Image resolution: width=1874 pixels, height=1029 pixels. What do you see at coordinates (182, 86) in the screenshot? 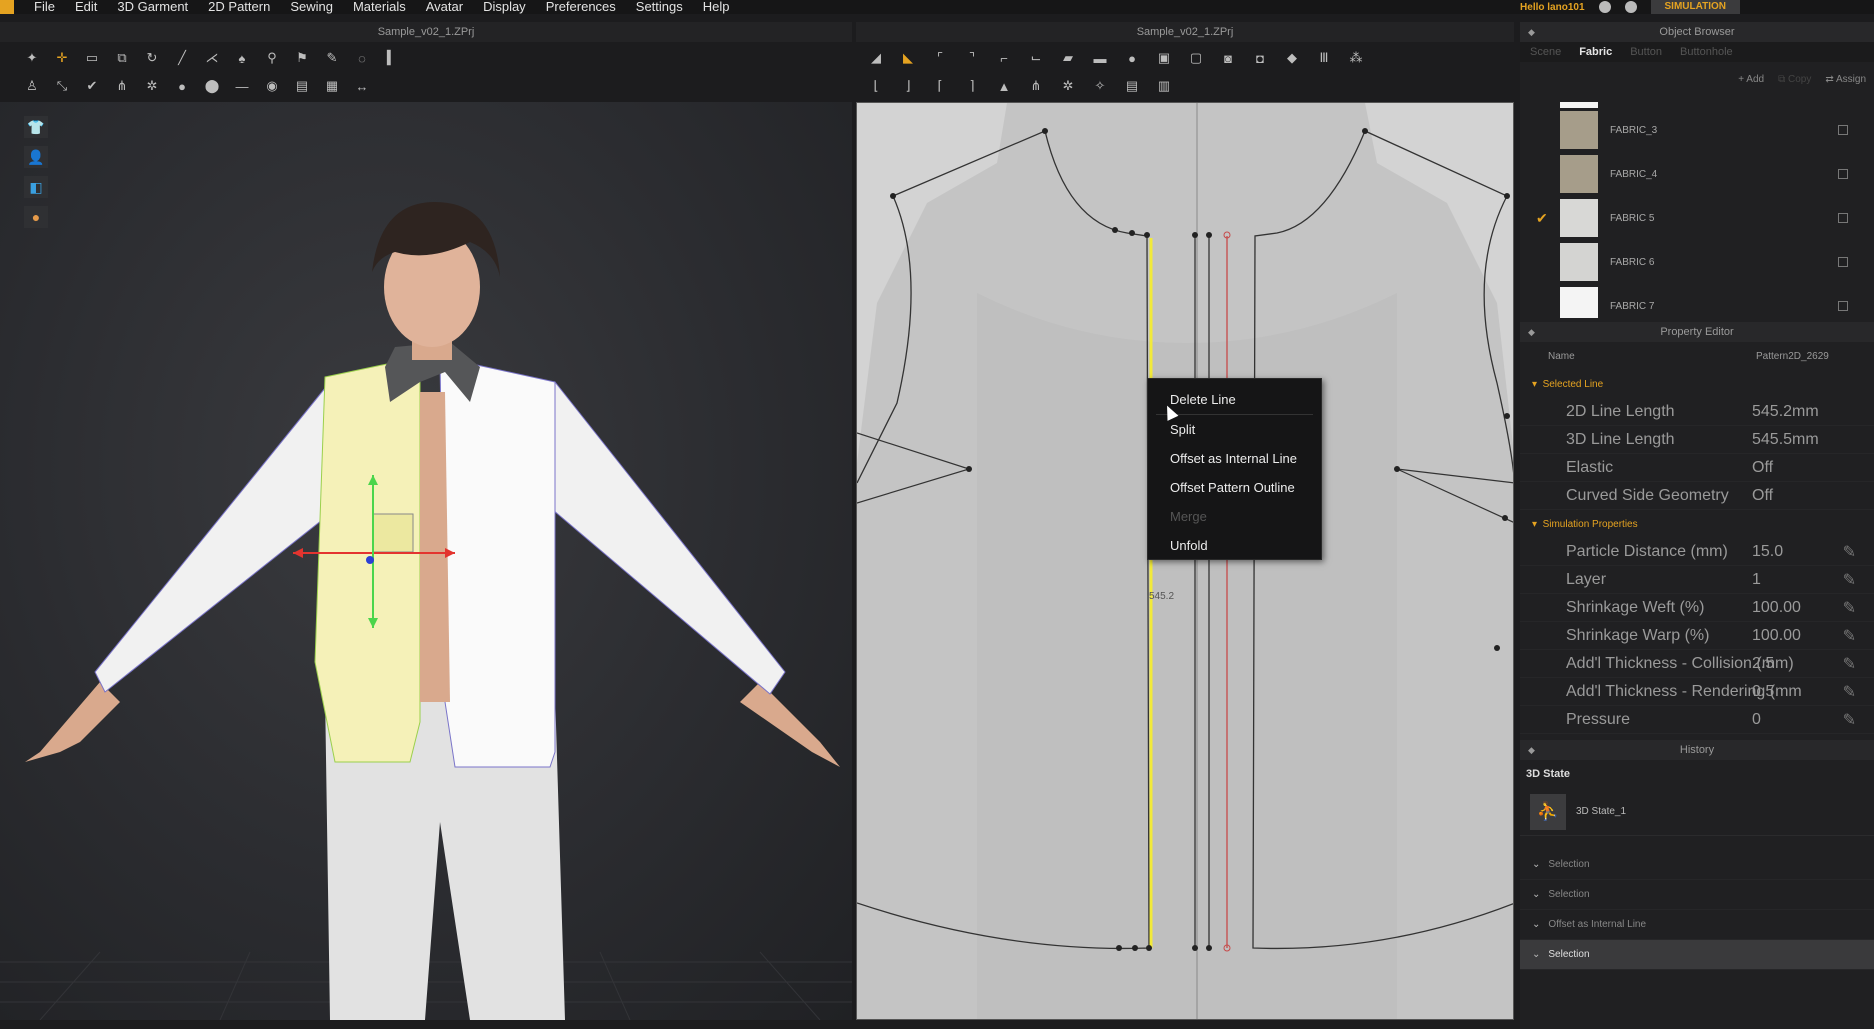
I see `point-icon: ●` at bounding box center [182, 86].